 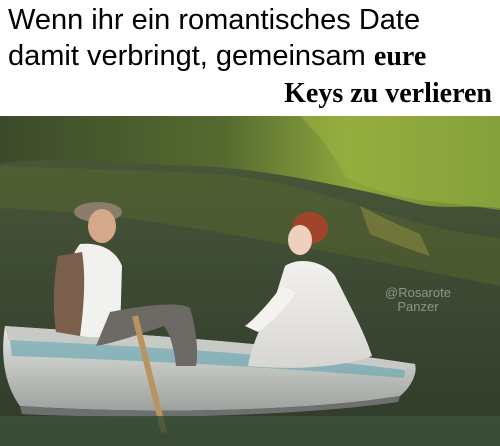 I want to click on caption-line-2: damit verbringt, gemeinsam eure, so click(x=217, y=56).